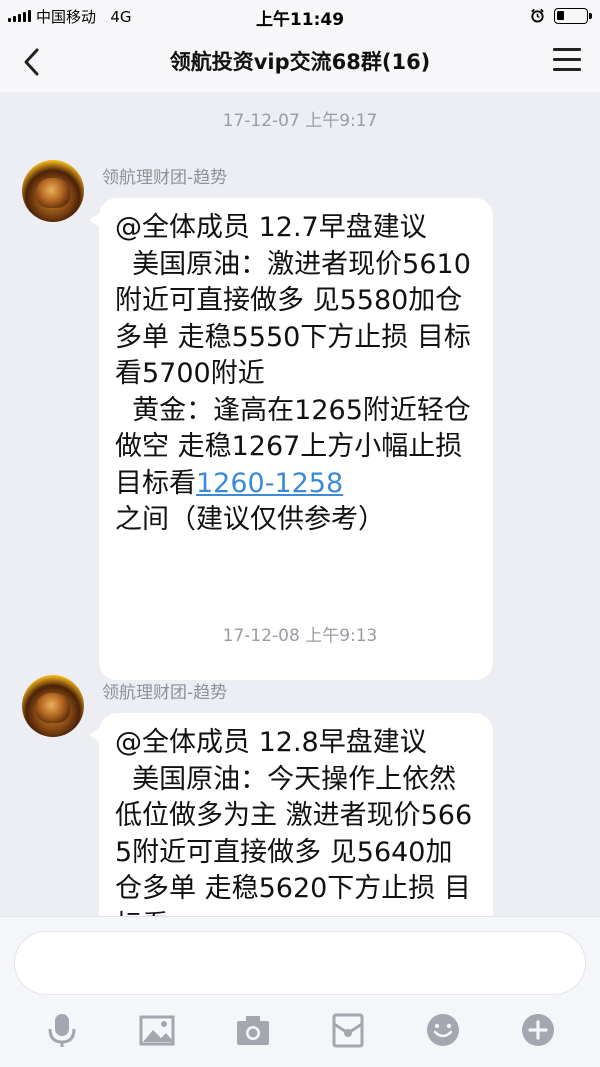 Image resolution: width=600 pixels, height=1067 pixels. I want to click on nav-bar: 领航投资vip交流68群(16), so click(300, 62).